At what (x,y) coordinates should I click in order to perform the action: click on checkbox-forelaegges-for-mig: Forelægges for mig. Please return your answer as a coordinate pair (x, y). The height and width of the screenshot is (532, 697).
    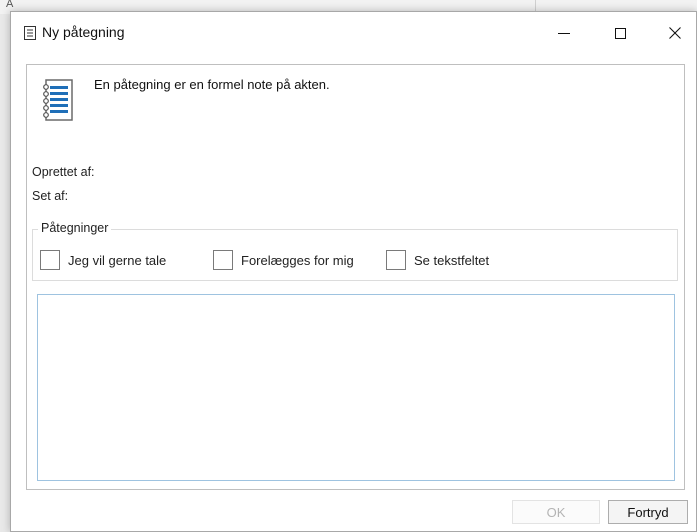
    Looking at the image, I should click on (283, 260).